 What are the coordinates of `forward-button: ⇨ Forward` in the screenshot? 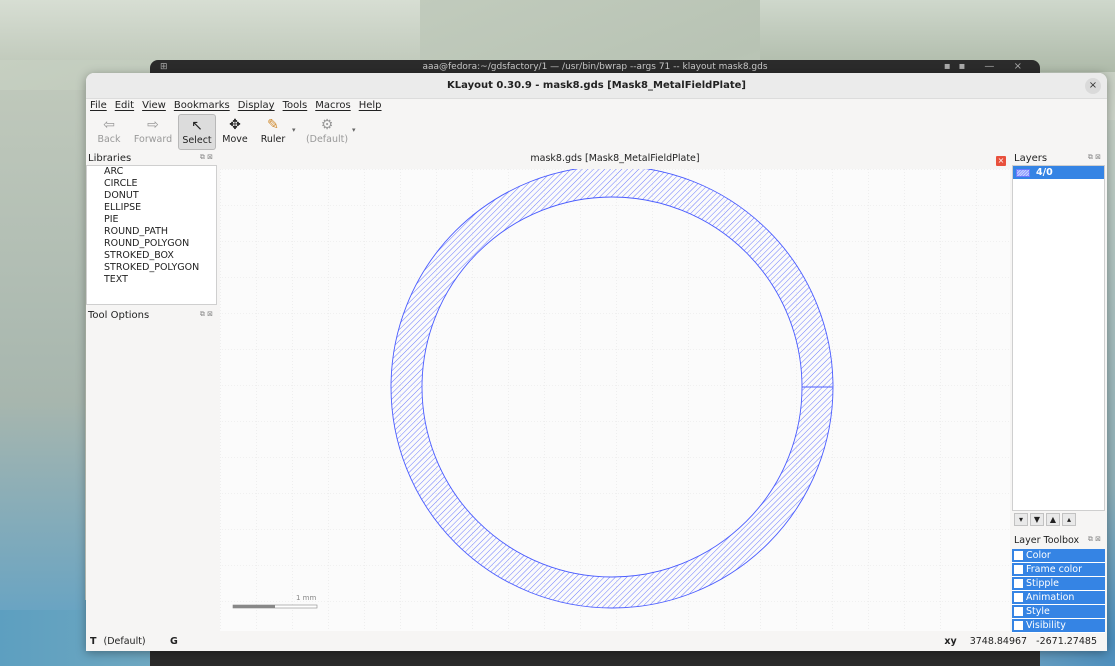 It's located at (153, 132).